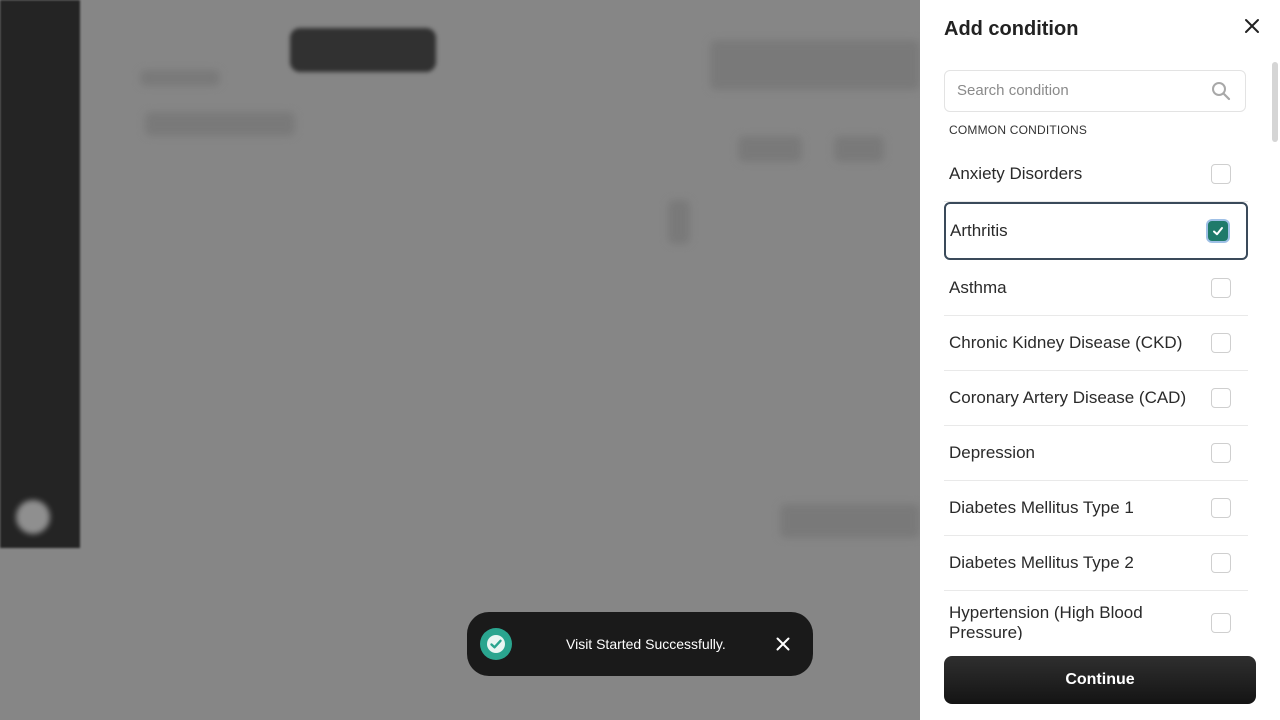 The image size is (1280, 720). I want to click on condition-item-depression: Depression, so click(1096, 453).